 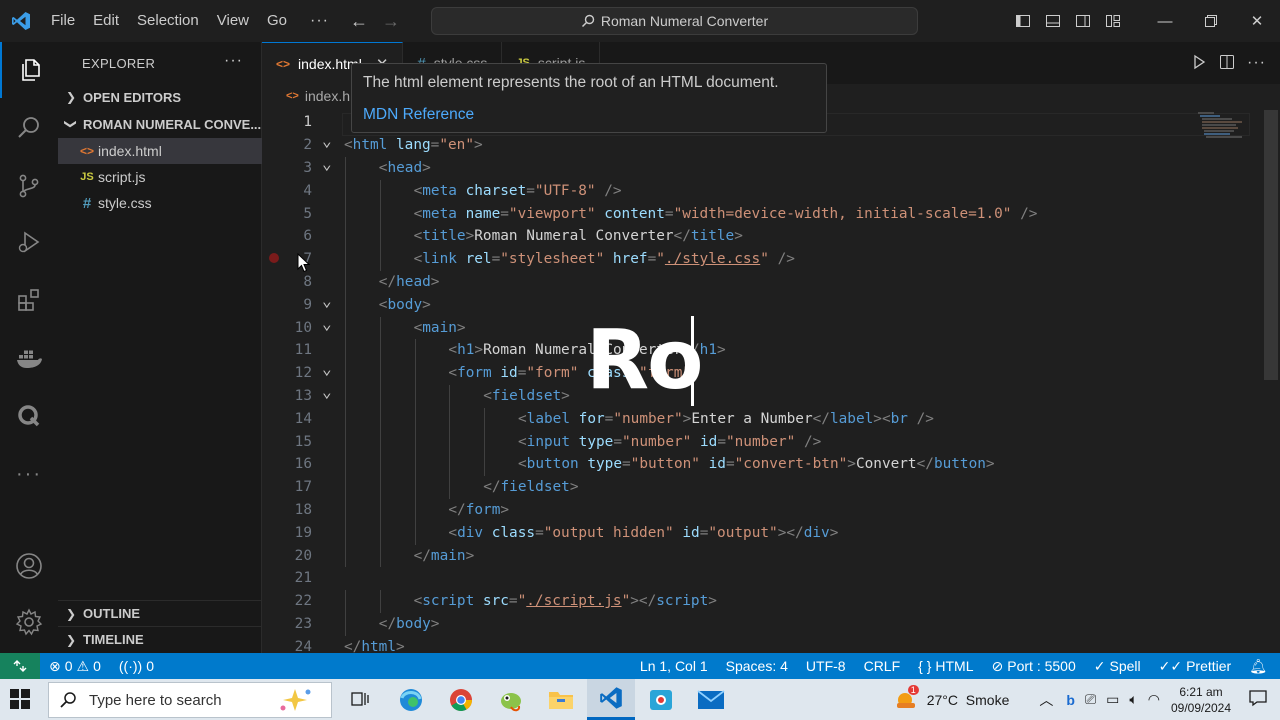 I want to click on task-view-icon, so click(x=360, y=699).